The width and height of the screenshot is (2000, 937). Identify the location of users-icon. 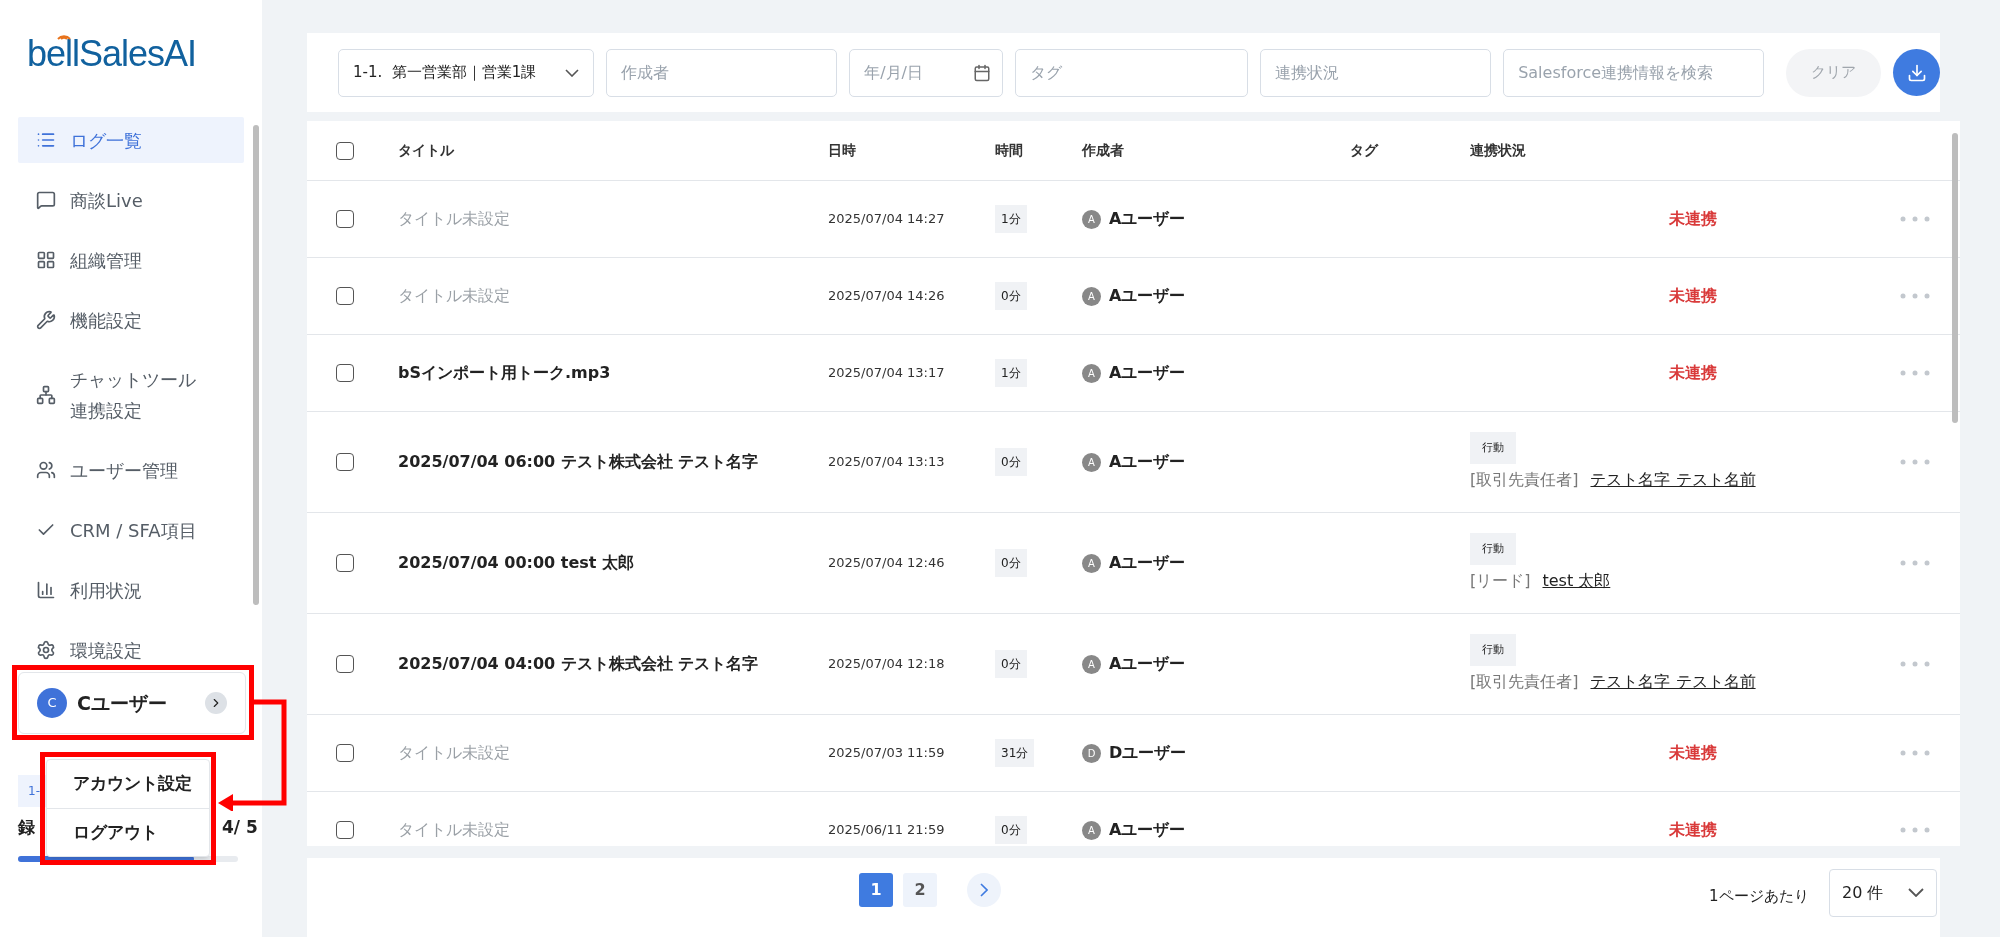
(46, 470).